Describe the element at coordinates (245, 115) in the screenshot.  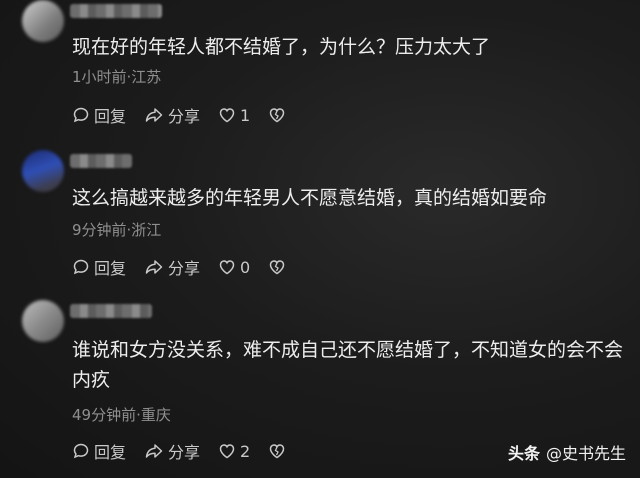
I see `like-count: 1` at that location.